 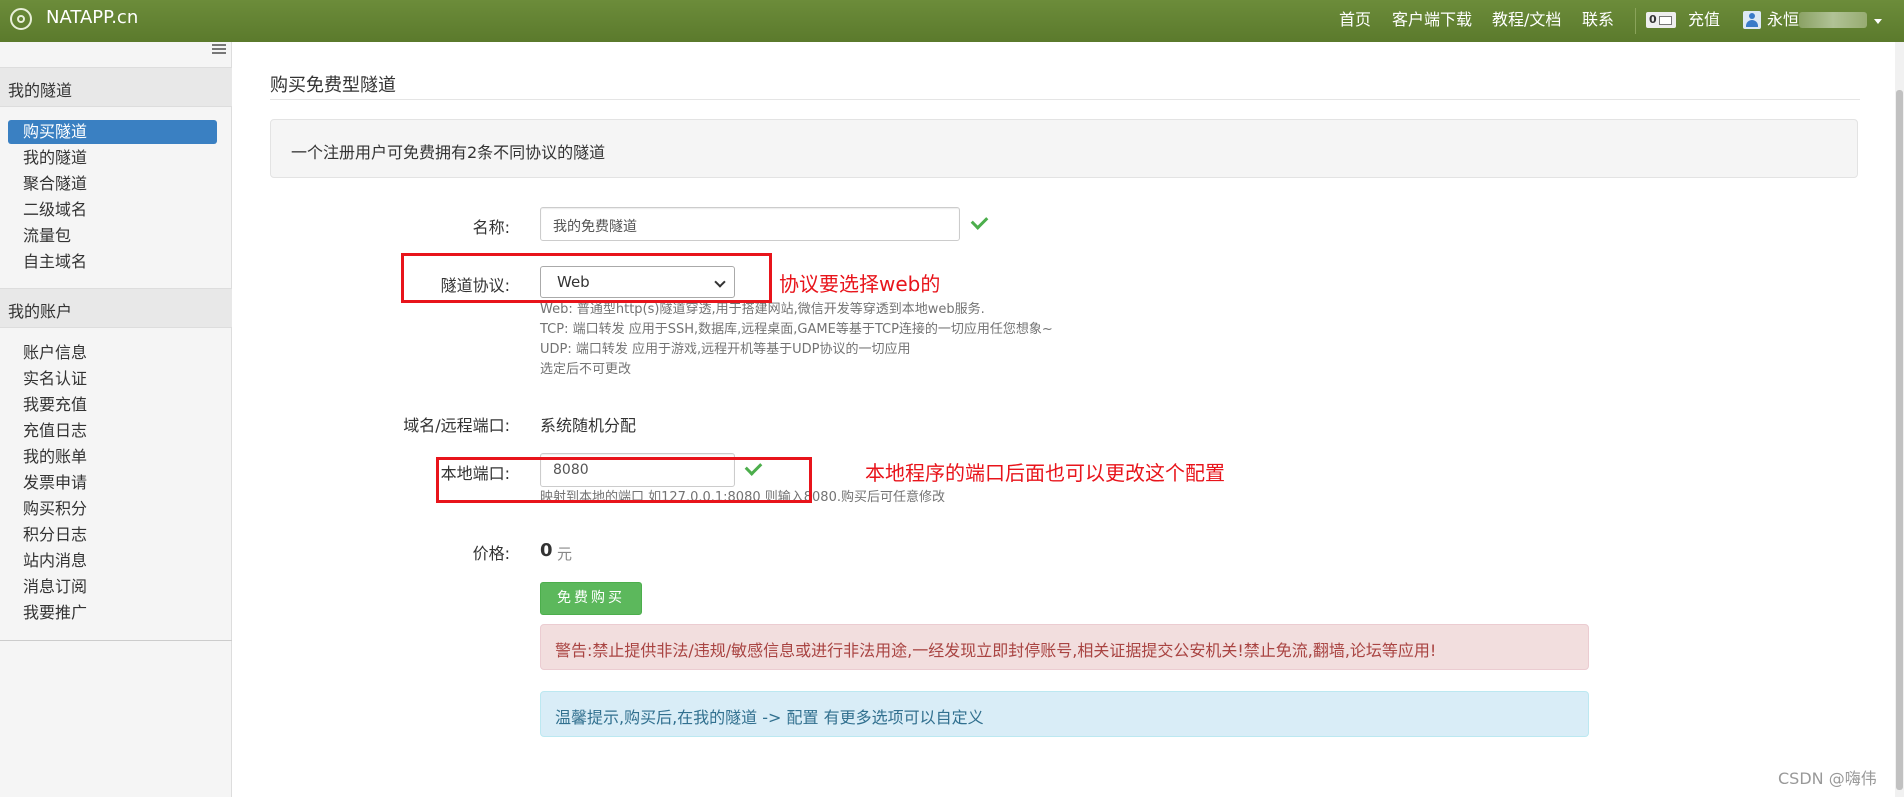 I want to click on sidebar-item-custom-domain: 自主域名, so click(x=55, y=262).